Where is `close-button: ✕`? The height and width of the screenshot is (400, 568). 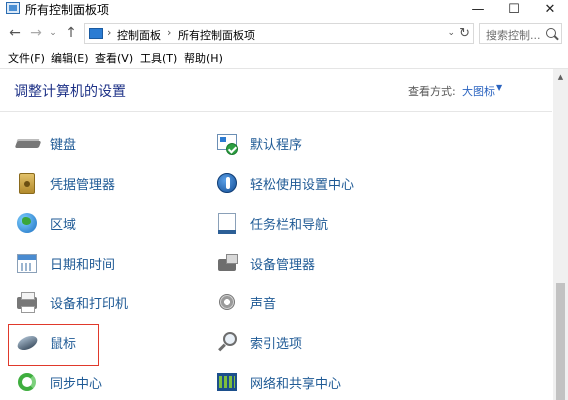 close-button: ✕ is located at coordinates (550, 9).